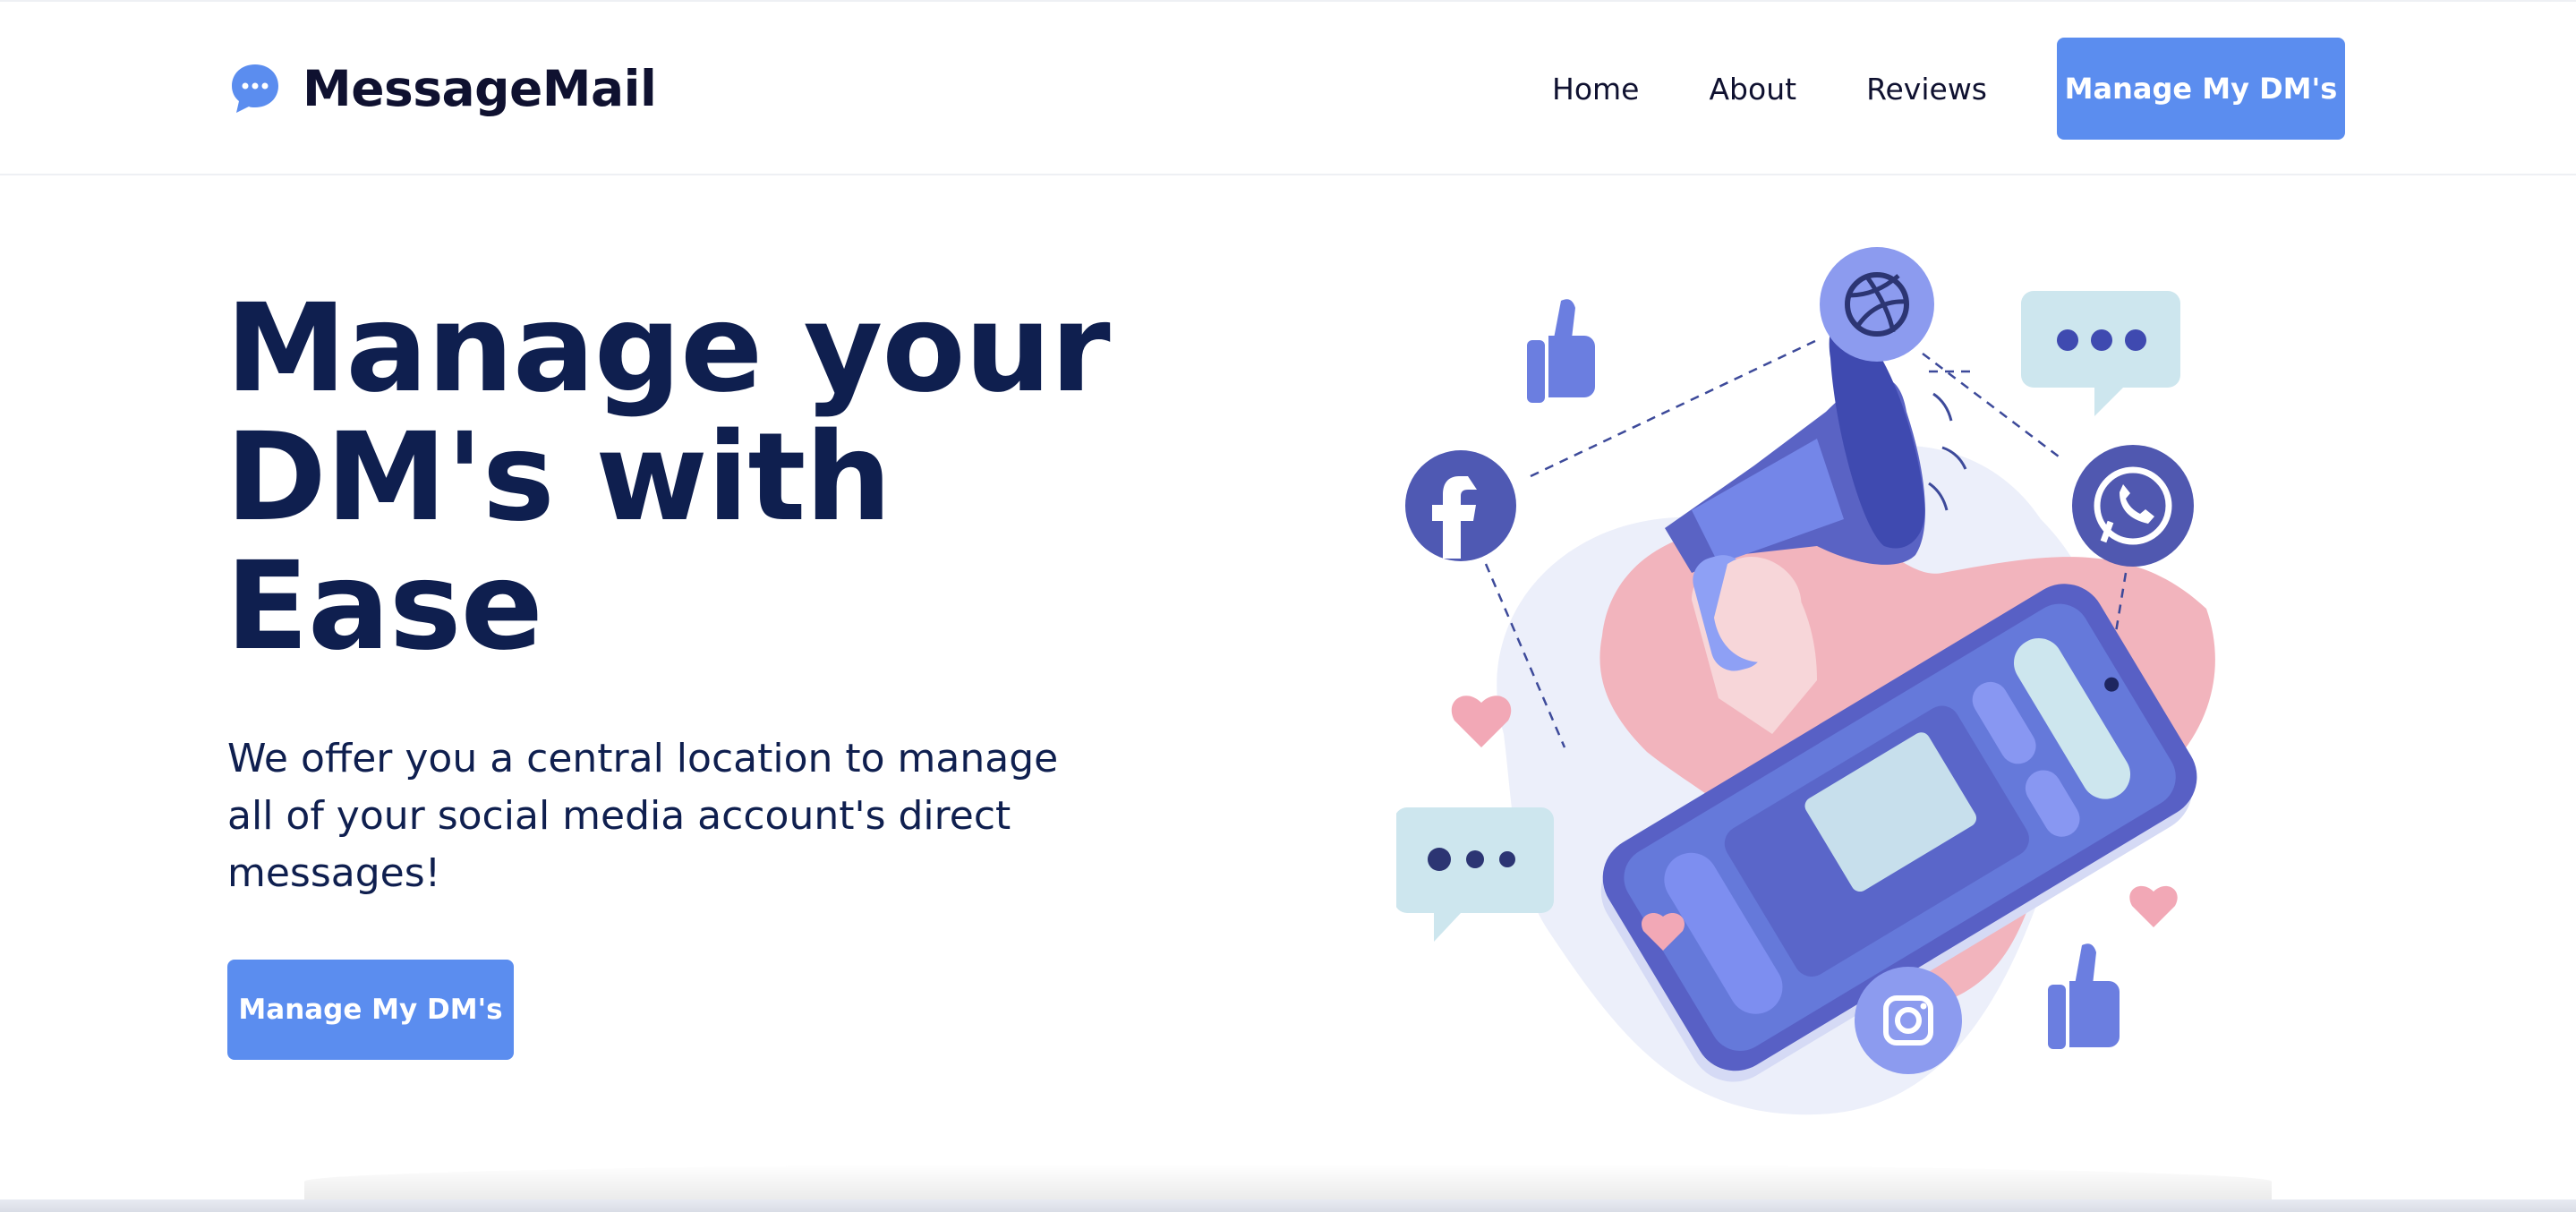 The width and height of the screenshot is (2576, 1212). What do you see at coordinates (2201, 89) in the screenshot?
I see `nav-manage-dms-button: Manage My DM's` at bounding box center [2201, 89].